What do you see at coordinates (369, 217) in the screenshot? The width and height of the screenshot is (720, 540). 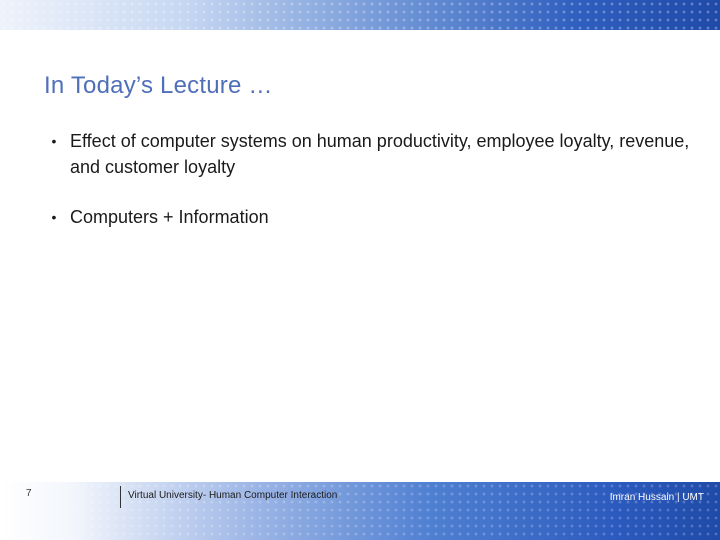 I see `bullet-item: • Computers + Information` at bounding box center [369, 217].